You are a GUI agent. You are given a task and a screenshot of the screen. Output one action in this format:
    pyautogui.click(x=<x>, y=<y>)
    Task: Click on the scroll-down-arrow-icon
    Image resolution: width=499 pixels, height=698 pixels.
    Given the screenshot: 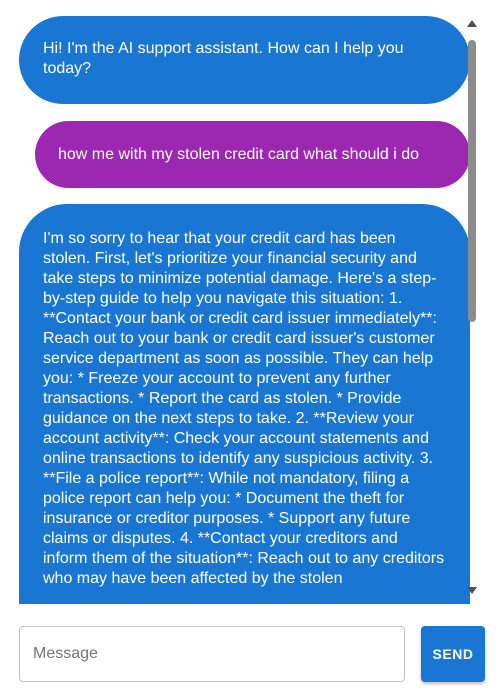 What is the action you would take?
    pyautogui.click(x=472, y=590)
    